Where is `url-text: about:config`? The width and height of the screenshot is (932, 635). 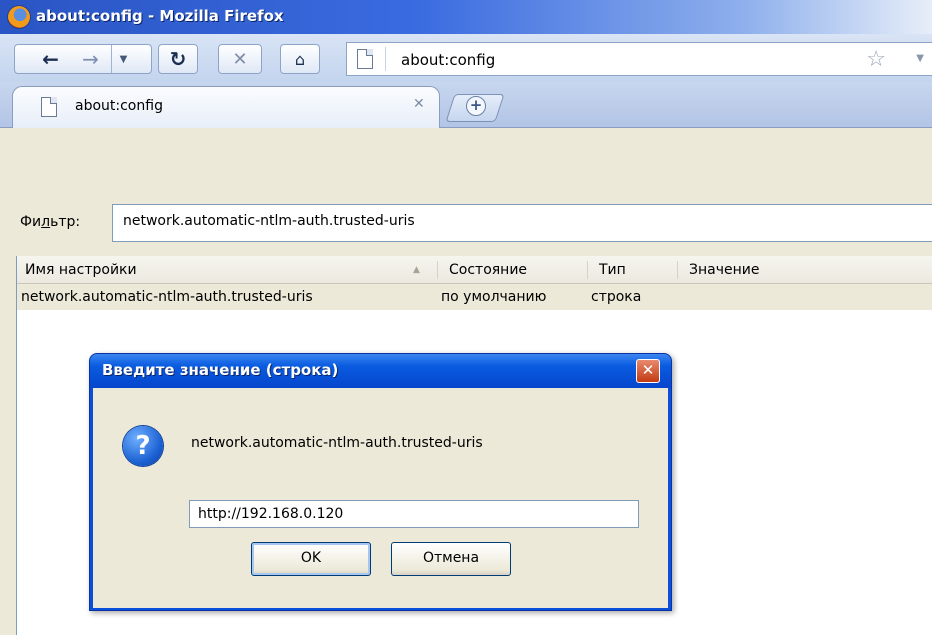 url-text: about:config is located at coordinates (448, 60).